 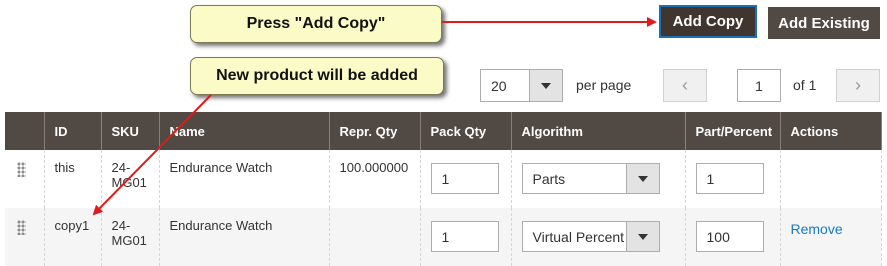 I want to click on algorithm-value: Virtual Percent, so click(x=578, y=236).